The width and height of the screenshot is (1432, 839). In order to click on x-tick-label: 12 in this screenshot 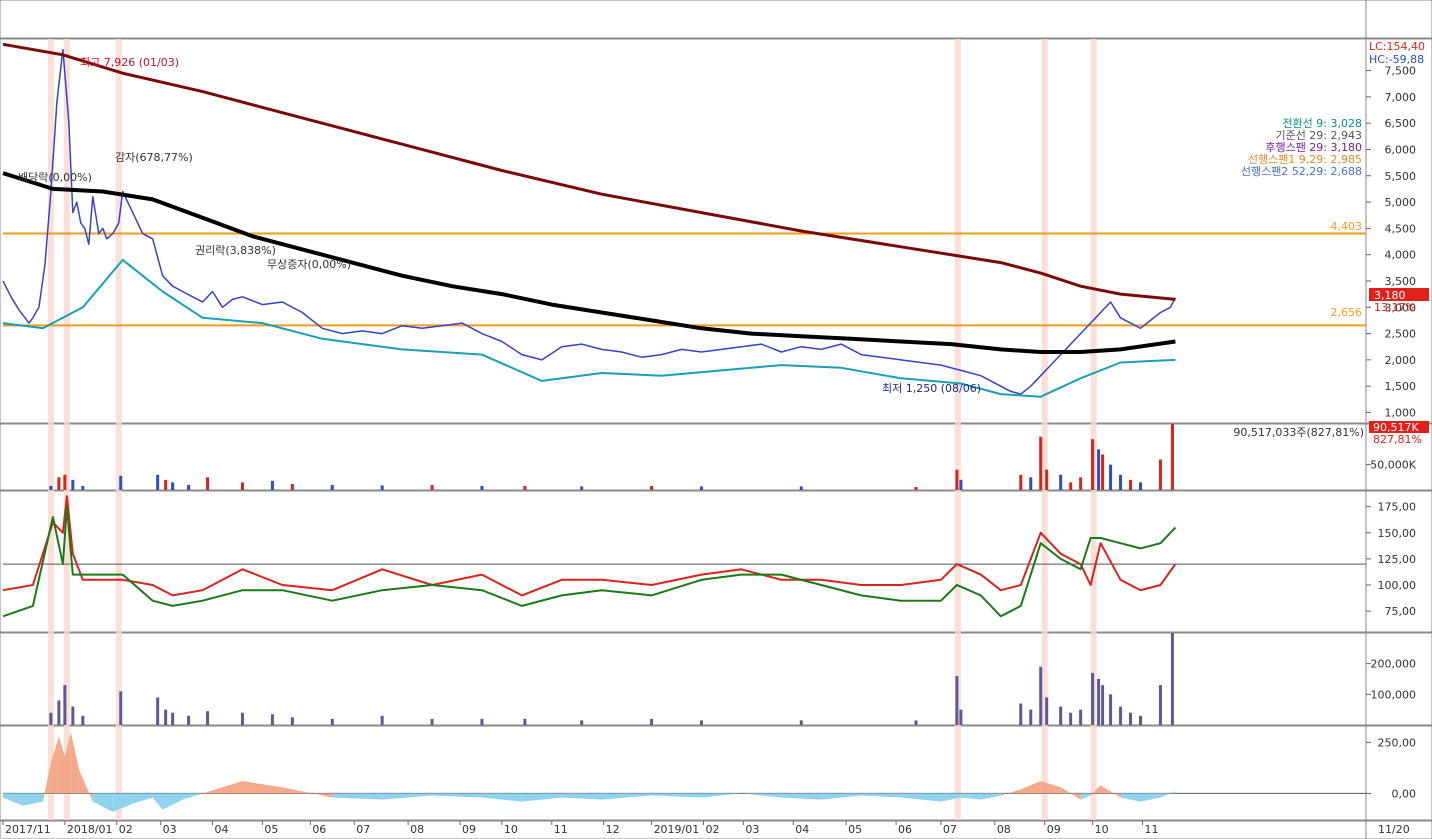, I will do `click(613, 829)`.